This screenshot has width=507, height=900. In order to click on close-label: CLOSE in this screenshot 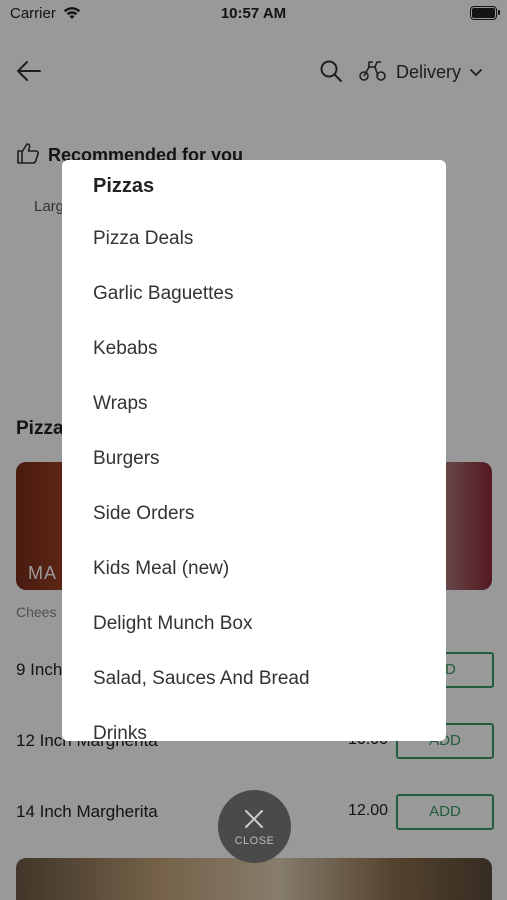, I will do `click(254, 841)`.